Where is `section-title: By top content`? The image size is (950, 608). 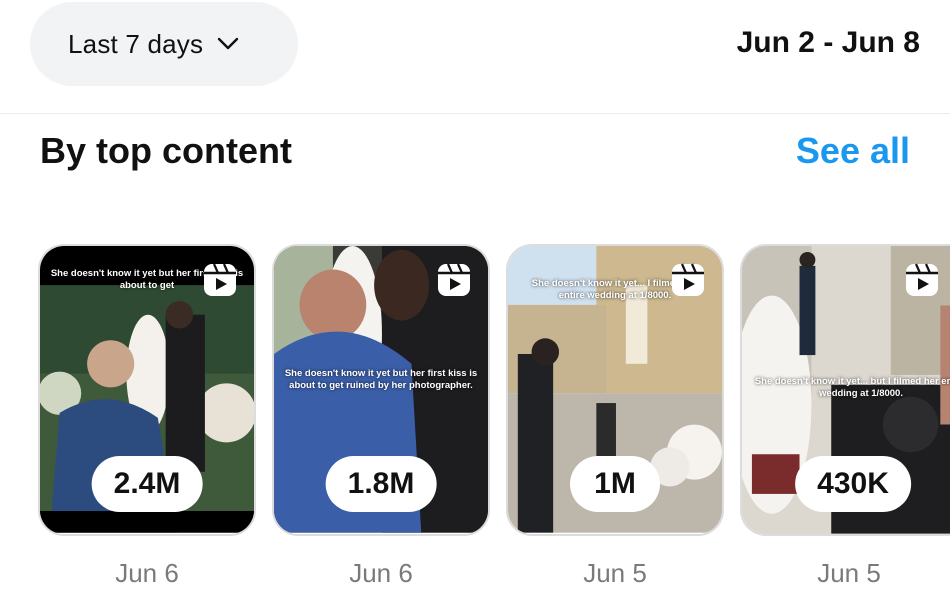
section-title: By top content is located at coordinates (166, 150).